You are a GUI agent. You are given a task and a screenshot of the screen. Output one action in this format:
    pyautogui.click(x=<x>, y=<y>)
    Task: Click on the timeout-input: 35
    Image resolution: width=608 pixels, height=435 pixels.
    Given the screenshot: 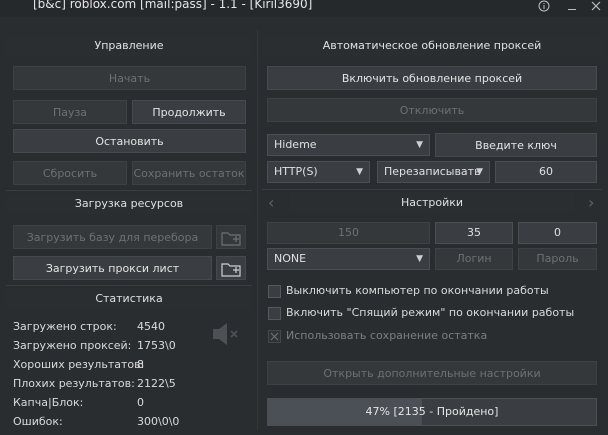 What is the action you would take?
    pyautogui.click(x=474, y=233)
    